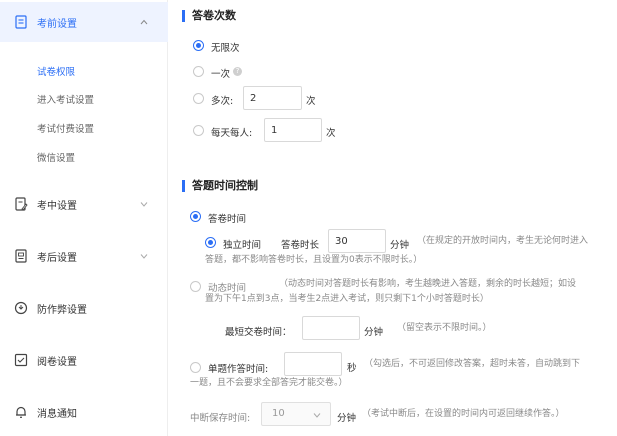 The height and width of the screenshot is (436, 617). What do you see at coordinates (472, 364) in the screenshot?
I see `per-question-note-line1: （勾选后，不可返回修改答案，超时未答，自动跳到下` at bounding box center [472, 364].